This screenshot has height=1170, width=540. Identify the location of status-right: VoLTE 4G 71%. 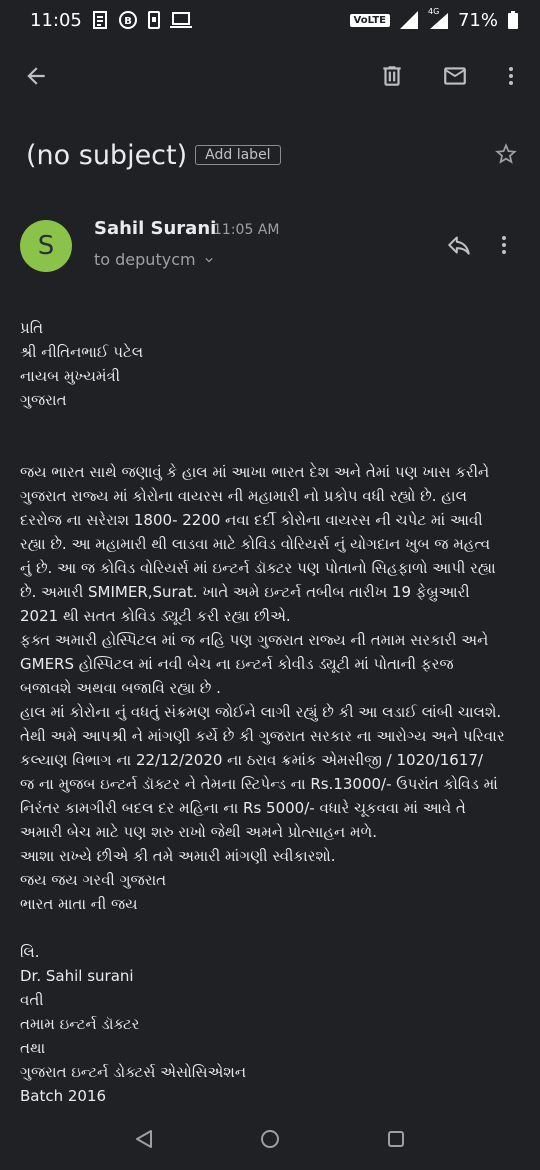
(433, 19).